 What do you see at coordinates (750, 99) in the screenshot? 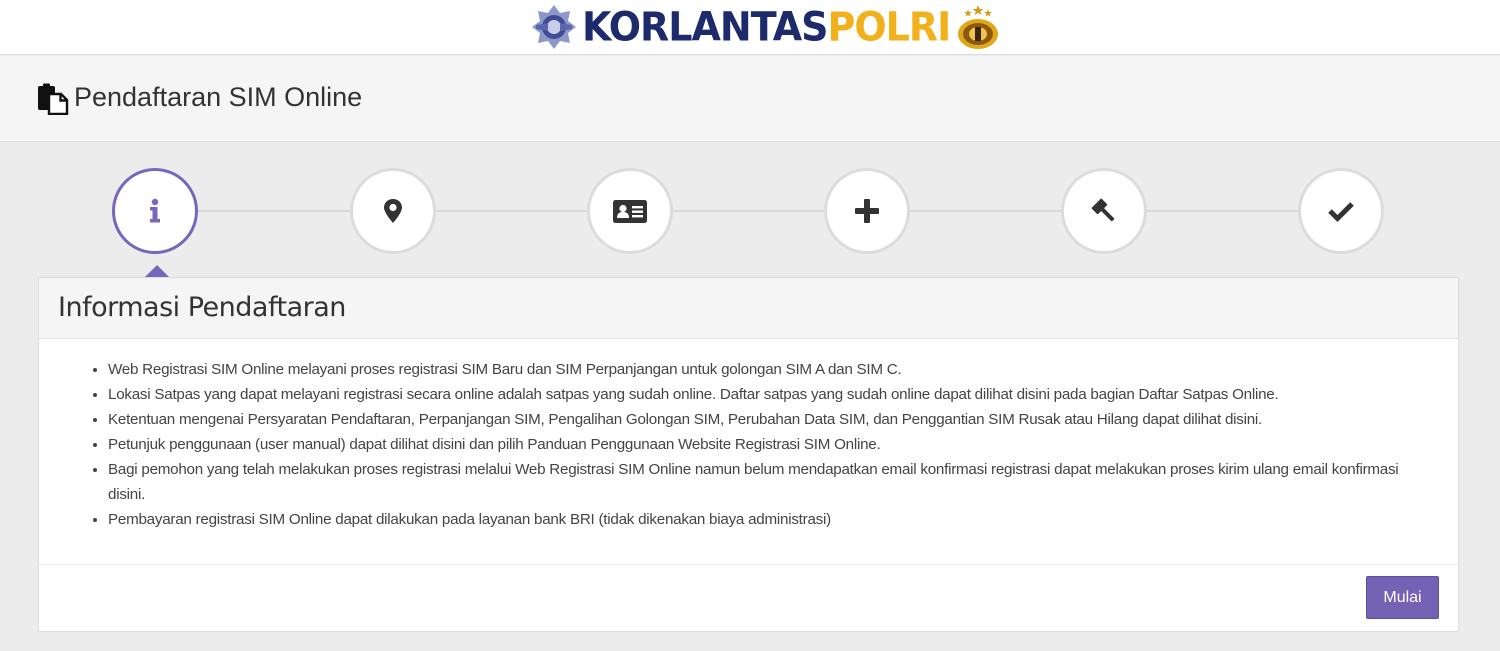
I see `page-title-bar: Pendaftaran SIM Online` at bounding box center [750, 99].